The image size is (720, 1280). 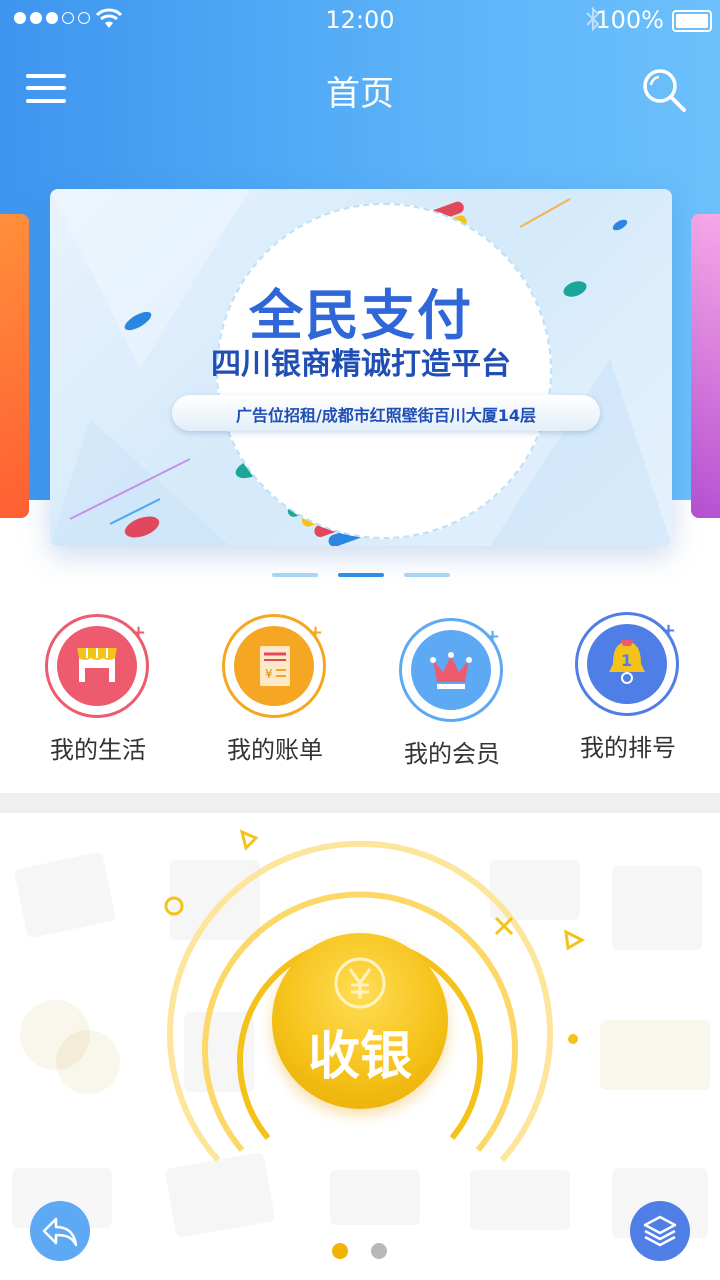 I want to click on back-button, so click(x=60, y=1231).